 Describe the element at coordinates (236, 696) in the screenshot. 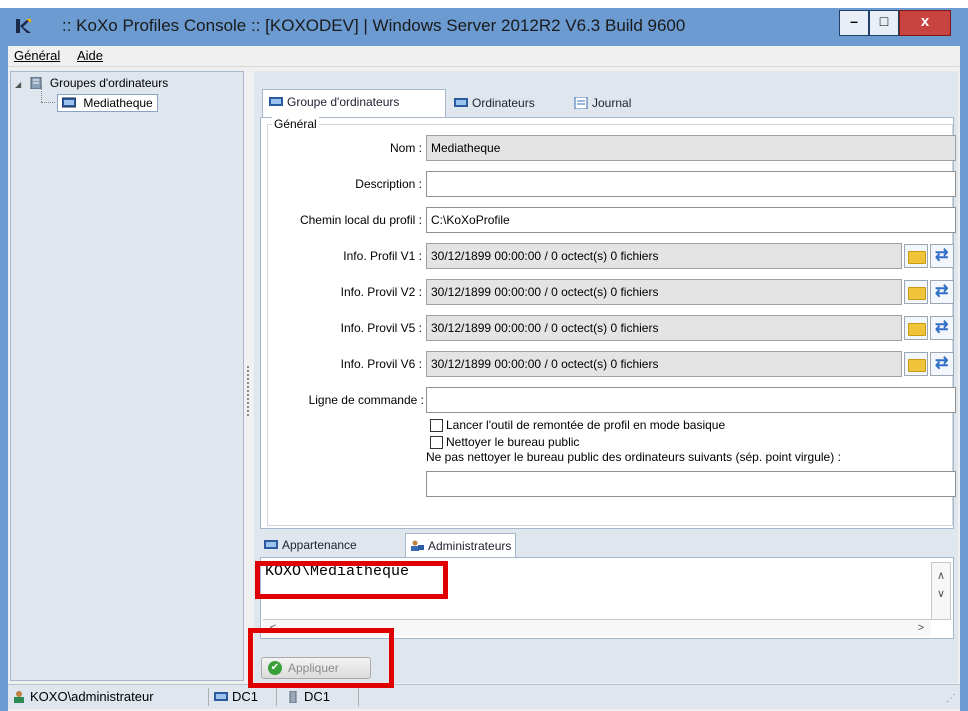

I see `status-dc-a: DC1` at that location.